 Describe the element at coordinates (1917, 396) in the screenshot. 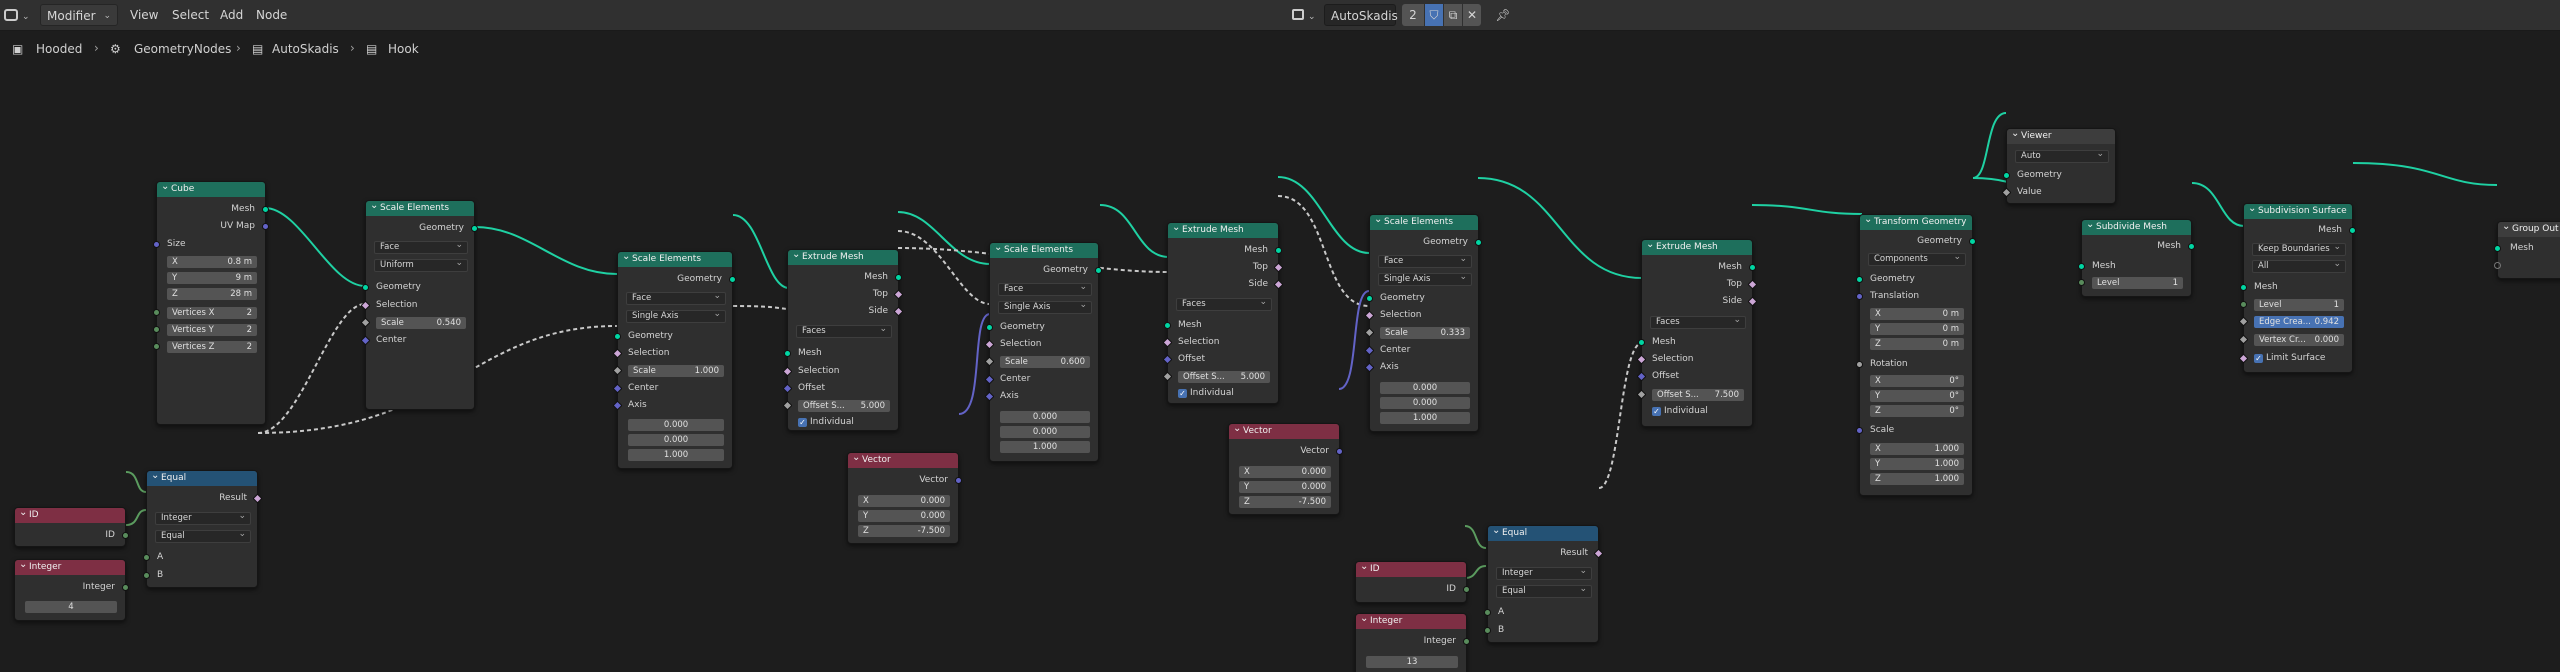

I see `rotation-y-field: Y 0°` at that location.